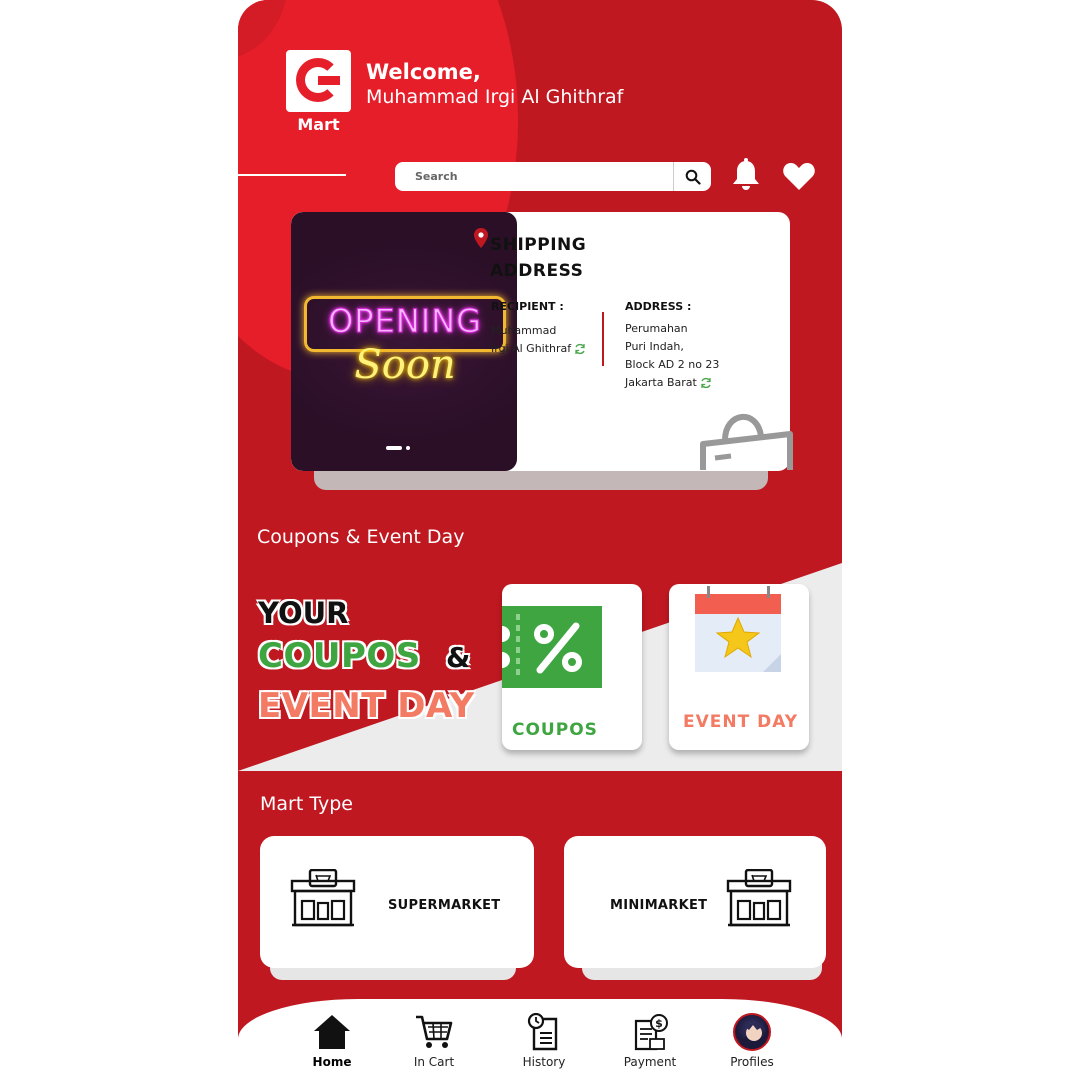 This screenshot has height=1080, width=1080. I want to click on heart-icon, so click(799, 176).